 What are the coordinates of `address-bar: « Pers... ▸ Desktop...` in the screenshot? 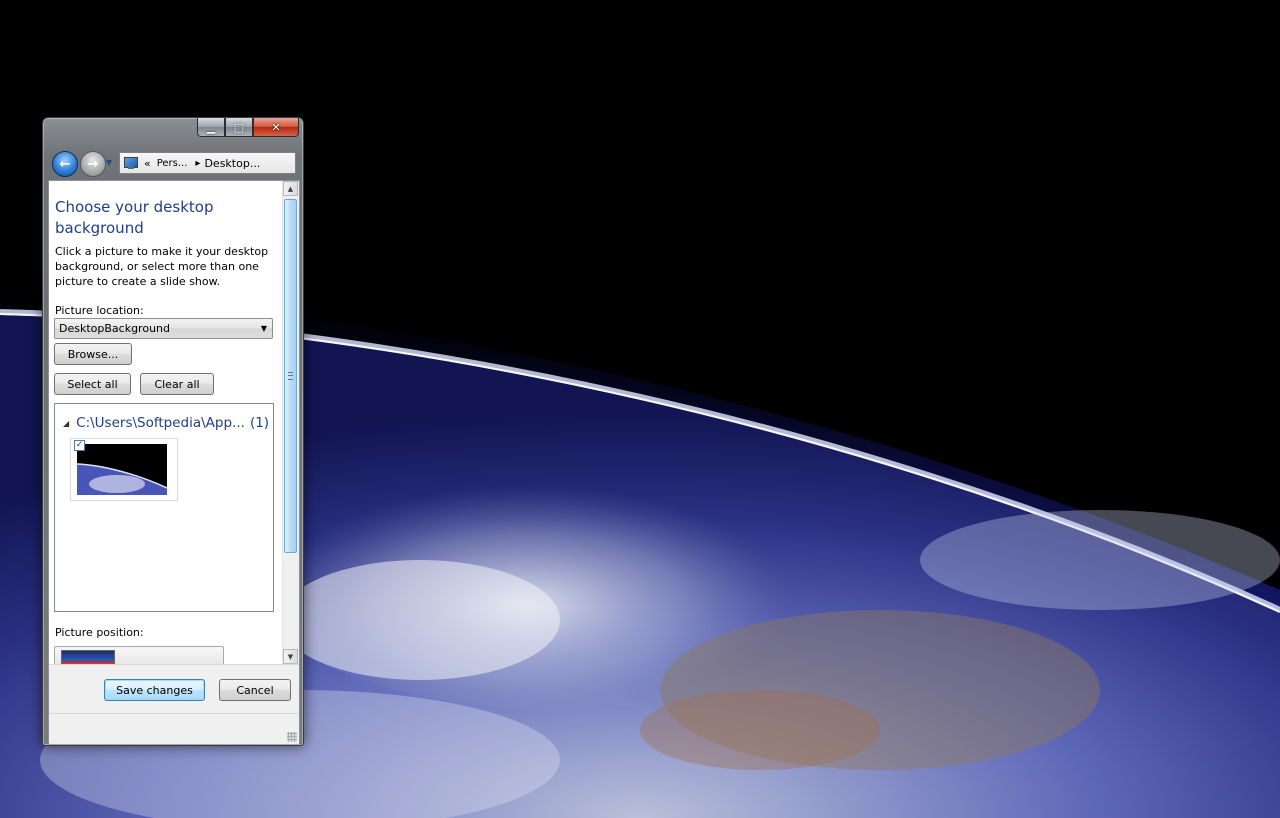 It's located at (207, 163).